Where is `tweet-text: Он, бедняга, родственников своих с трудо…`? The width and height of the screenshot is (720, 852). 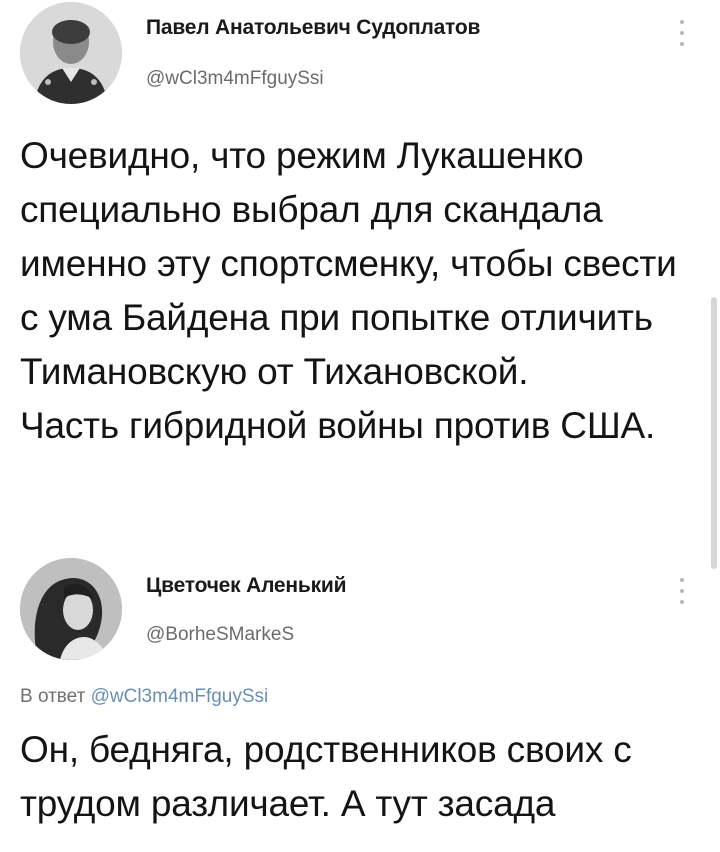 tweet-text: Он, бедняга, родственников своих с трудо… is located at coordinates (326, 776).